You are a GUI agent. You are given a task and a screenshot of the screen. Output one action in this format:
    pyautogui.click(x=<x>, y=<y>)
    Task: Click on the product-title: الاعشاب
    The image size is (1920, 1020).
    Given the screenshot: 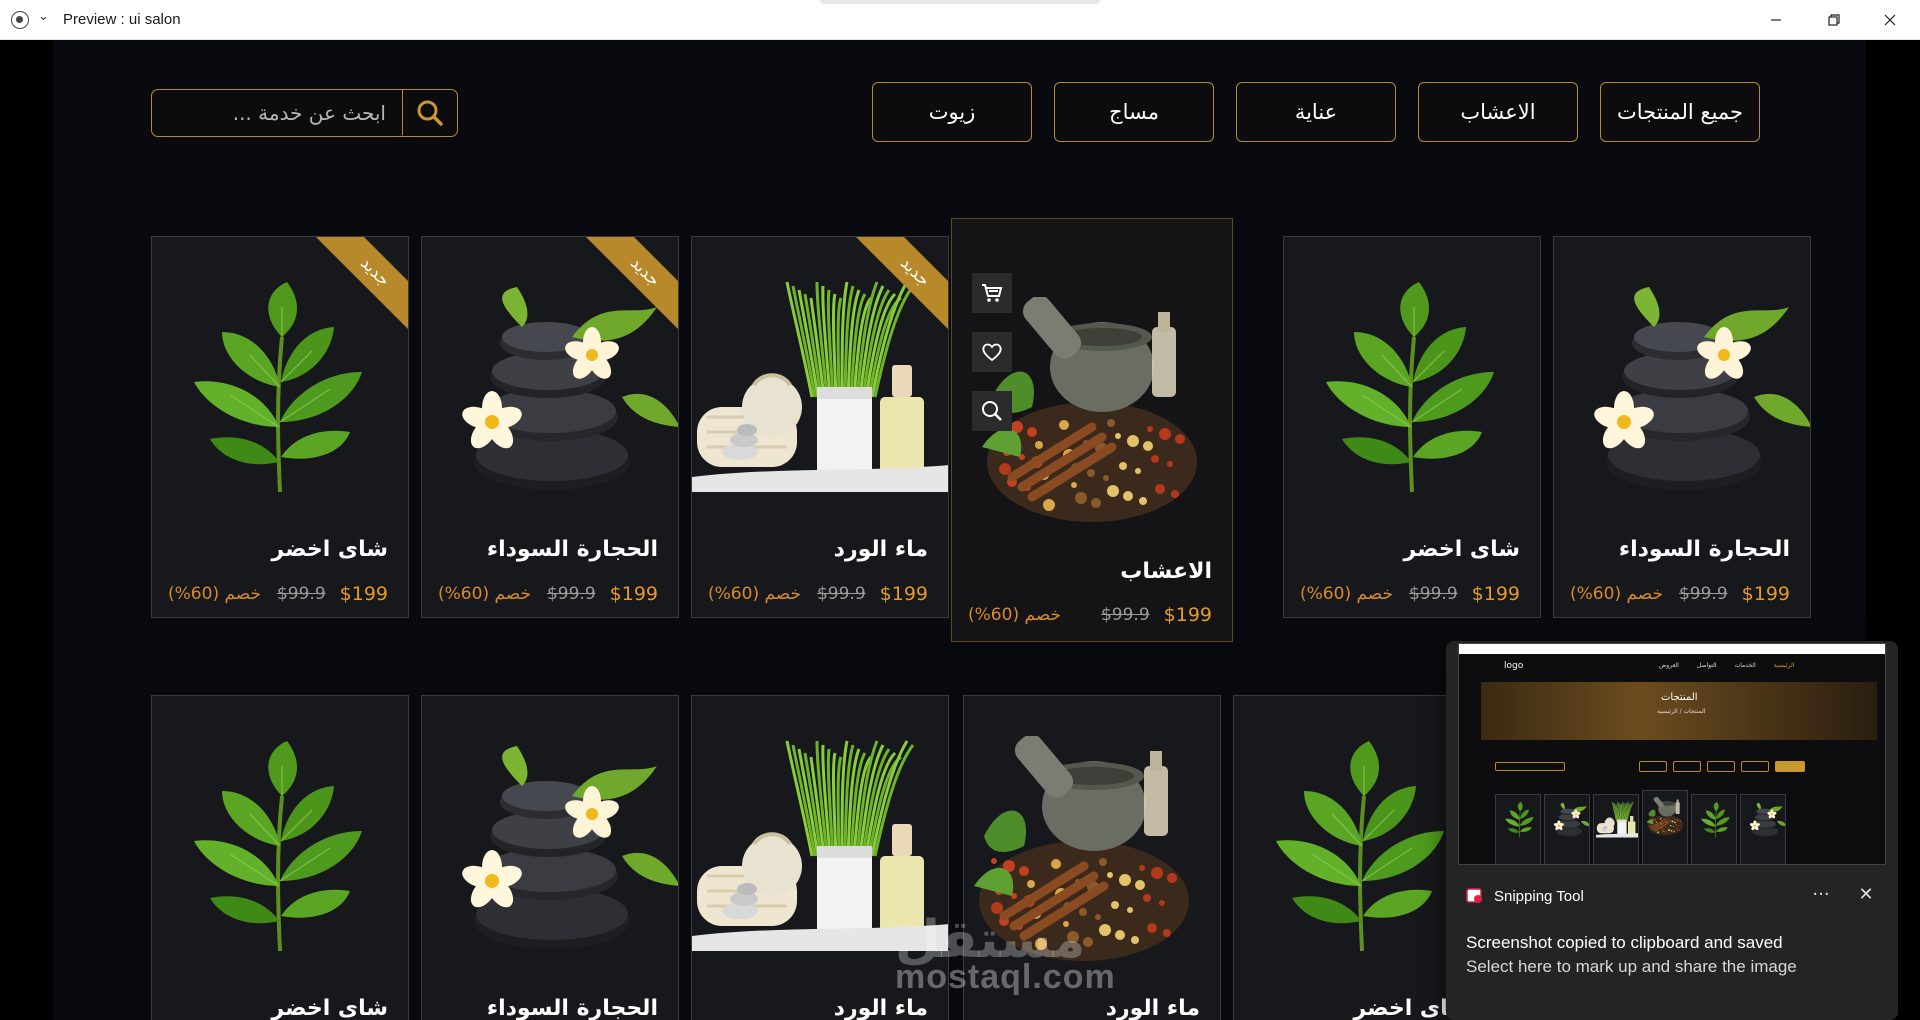 What is the action you would take?
    pyautogui.click(x=1166, y=571)
    